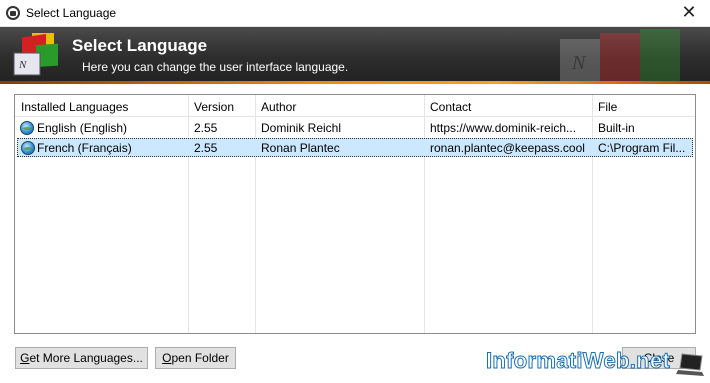 The image size is (710, 383). I want to click on cell-contact: ronan.plantec@keepass.cool, so click(507, 148).